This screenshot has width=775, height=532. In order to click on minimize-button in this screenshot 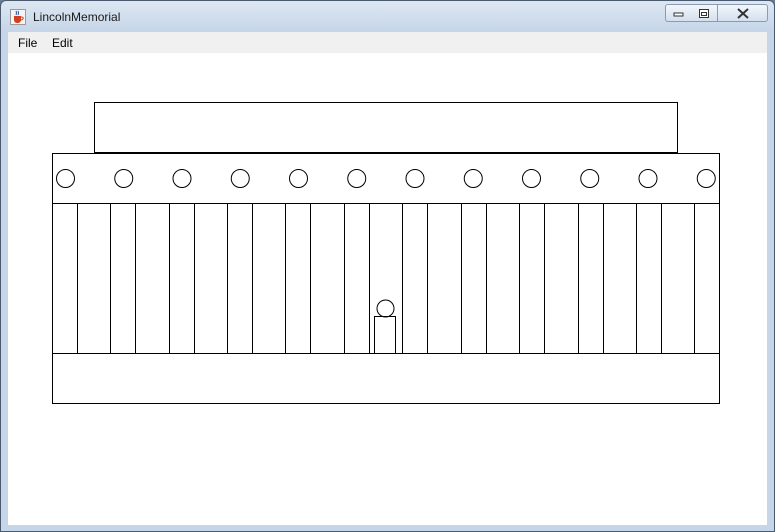, I will do `click(678, 13)`.